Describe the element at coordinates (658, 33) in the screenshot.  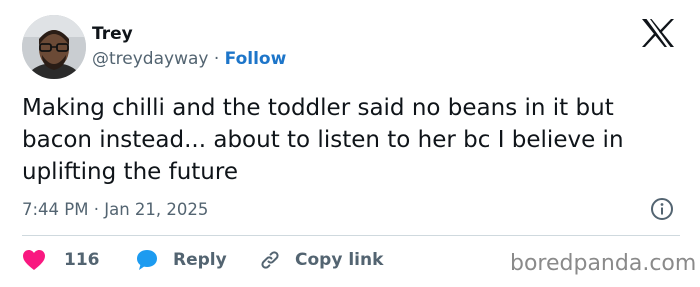
I see `x-logo-icon` at that location.